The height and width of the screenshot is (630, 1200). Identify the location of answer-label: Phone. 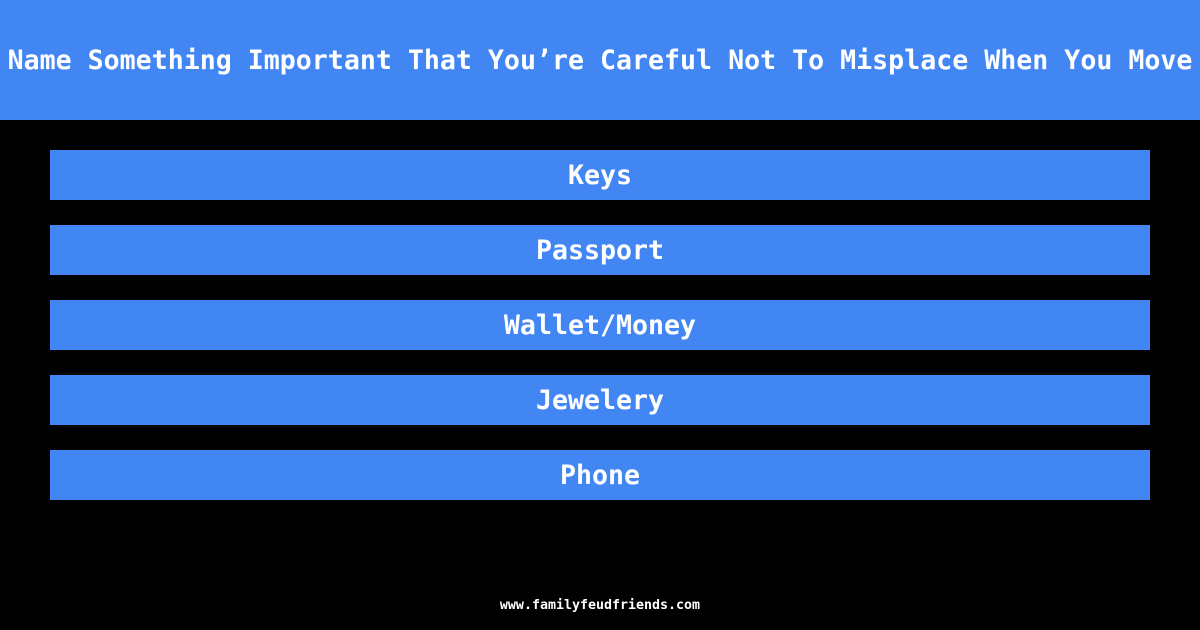
(600, 475).